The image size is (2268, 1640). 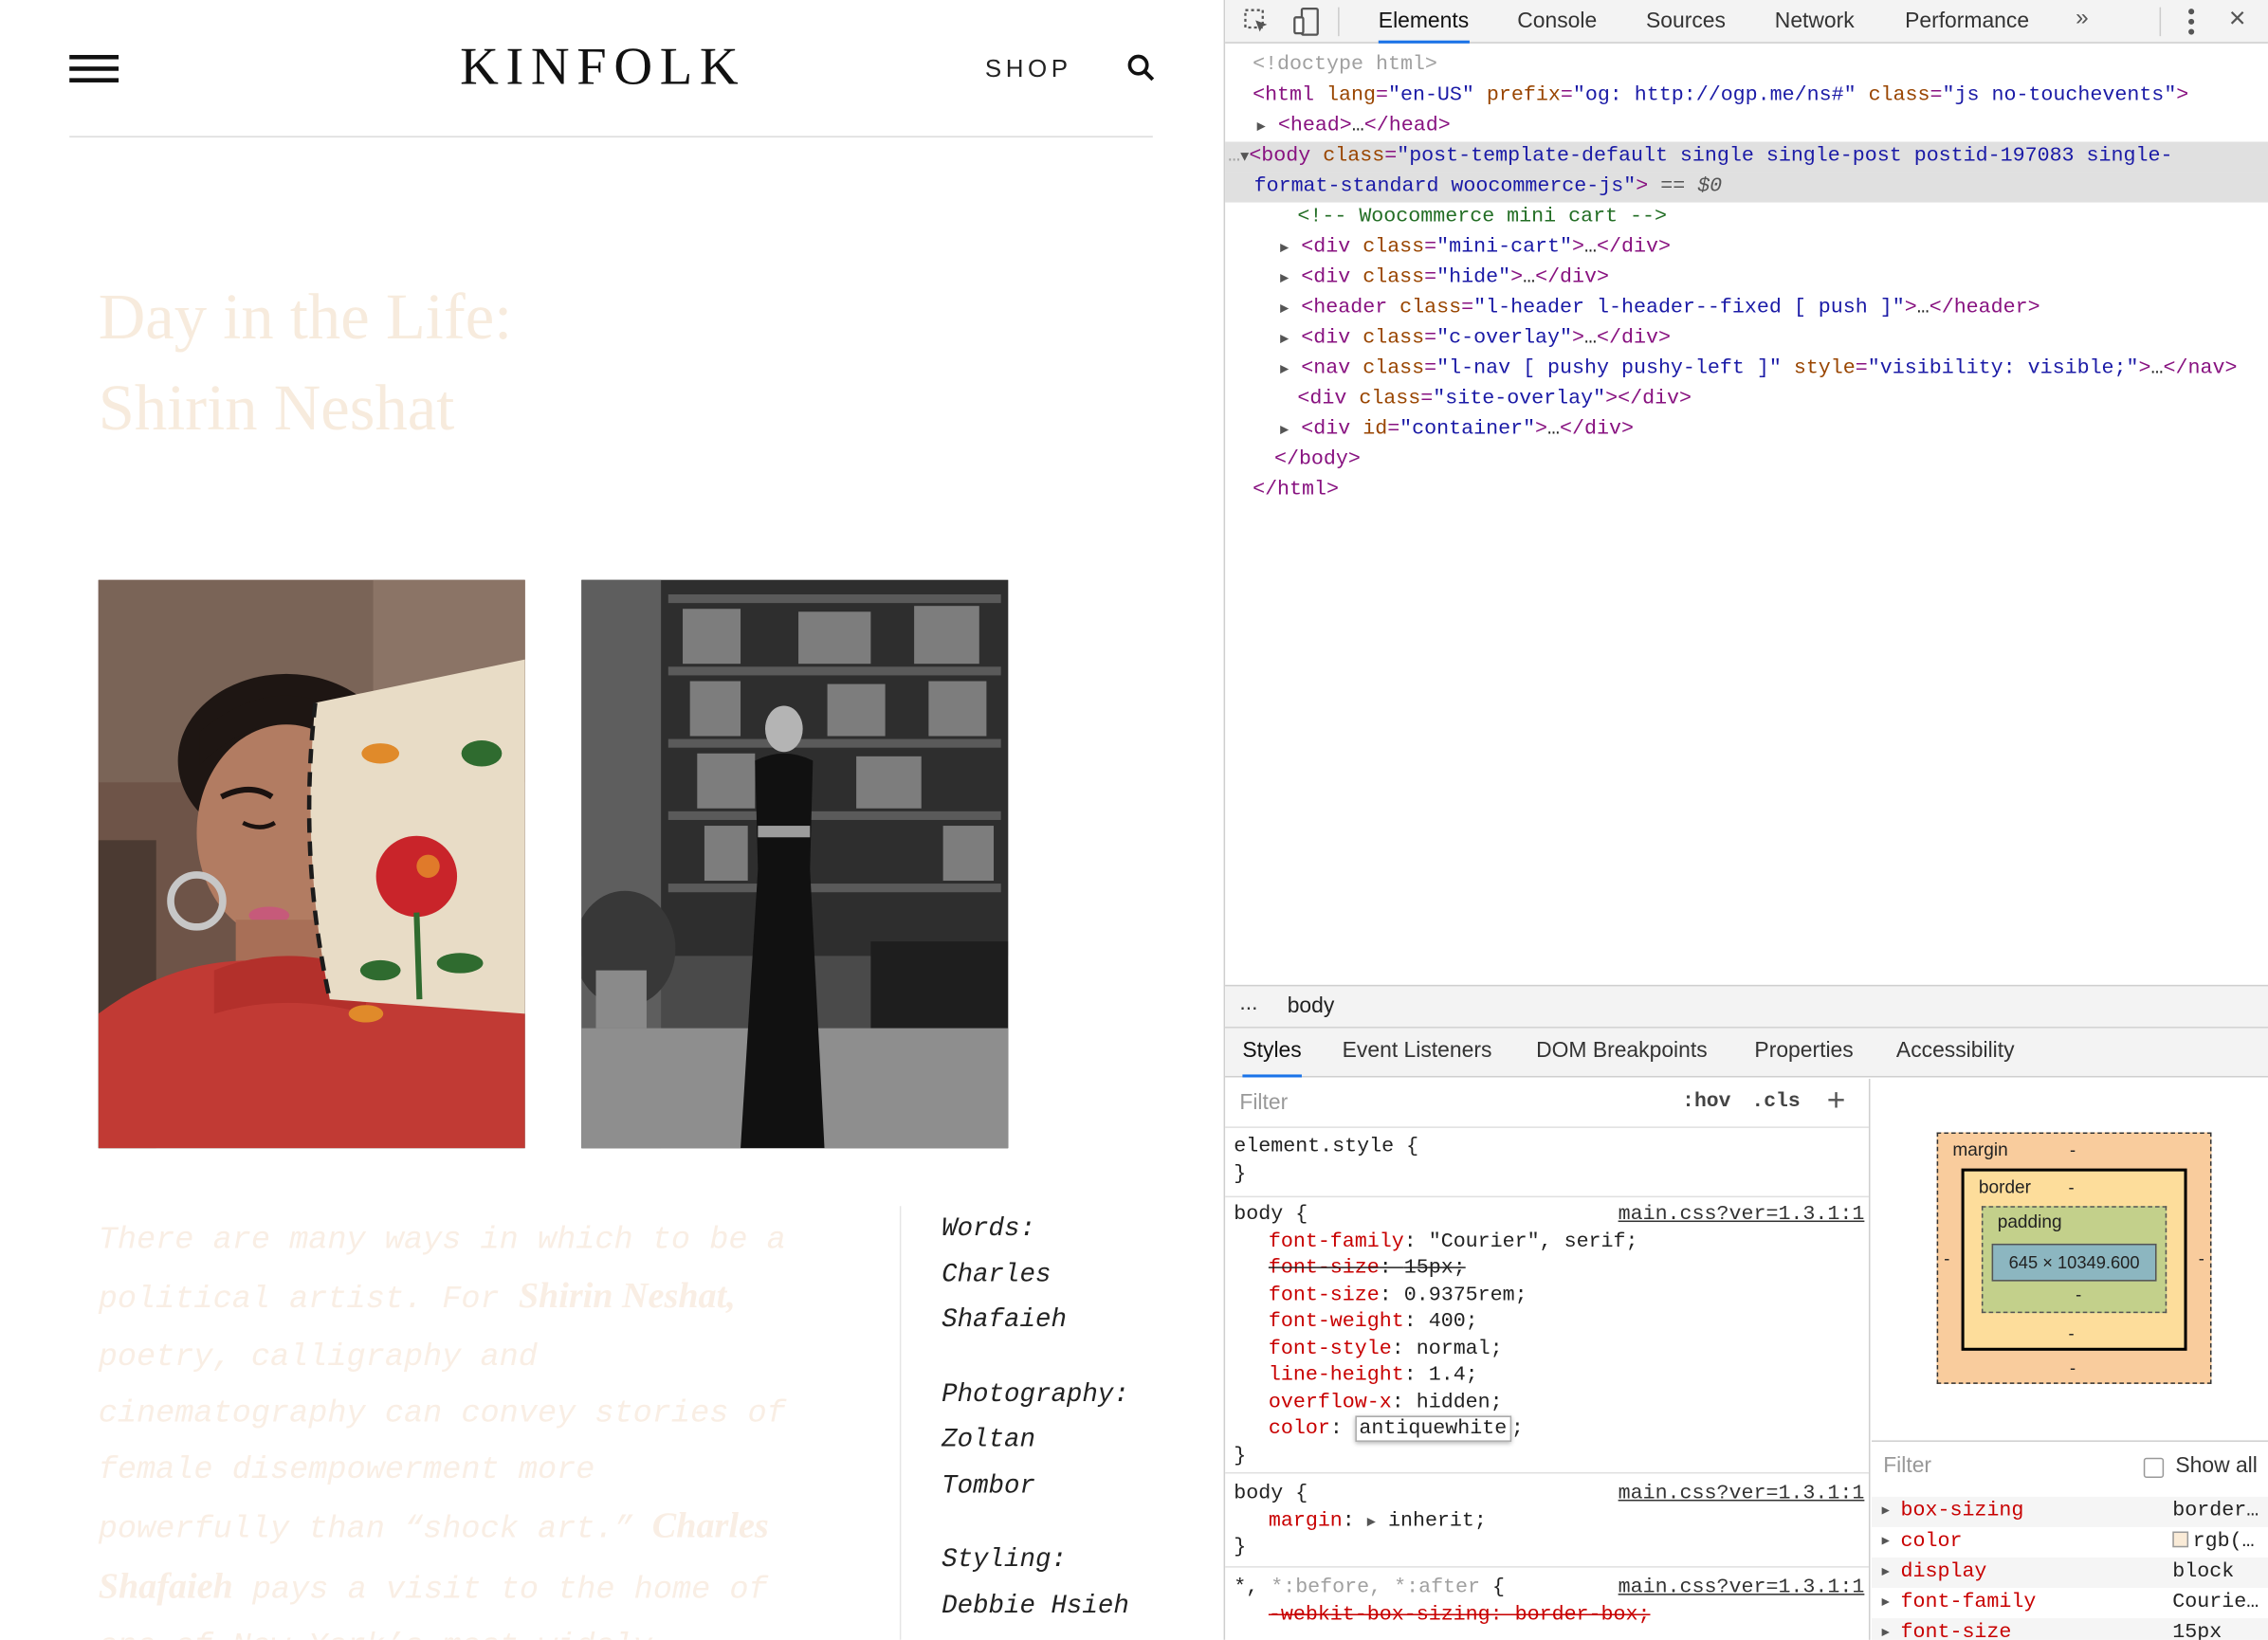 I want to click on credit-name: Charles, so click(x=1035, y=1276).